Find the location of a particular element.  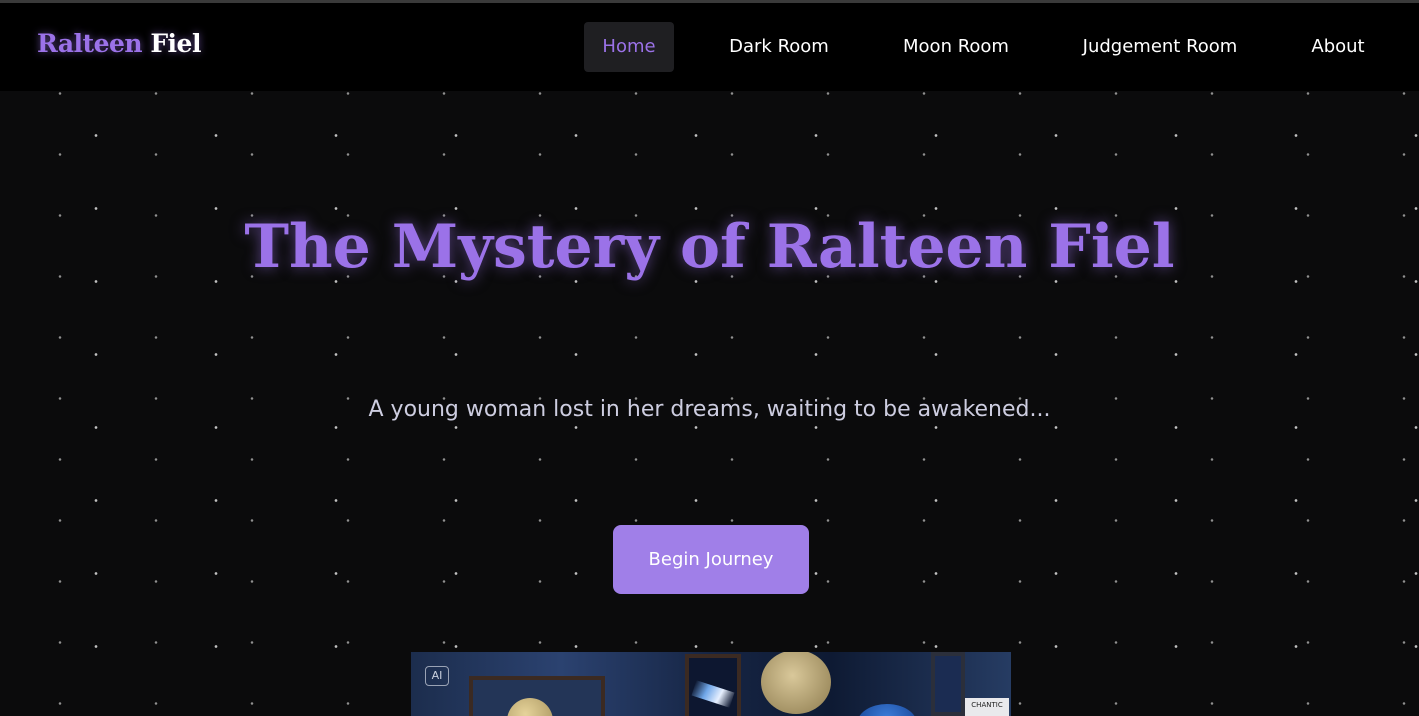

hero-title: The Mystery of Ralteen Fiel is located at coordinates (709, 247).